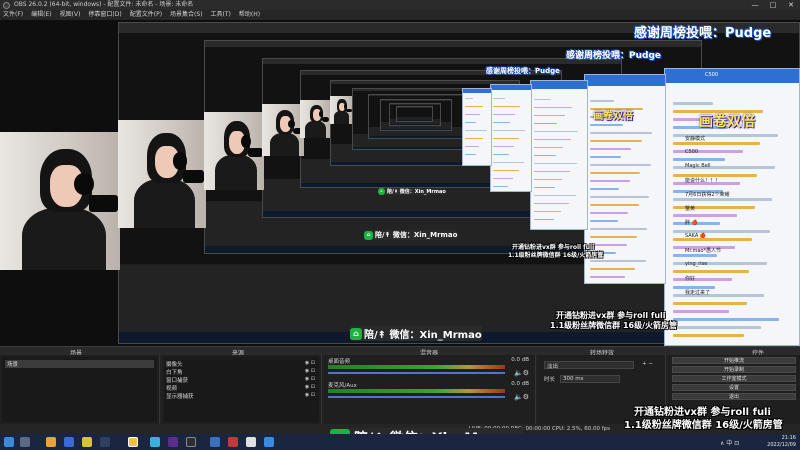 The width and height of the screenshot is (800, 450). What do you see at coordinates (690, 209) in the screenshot?
I see `chat-message: 蟹黄` at bounding box center [690, 209].